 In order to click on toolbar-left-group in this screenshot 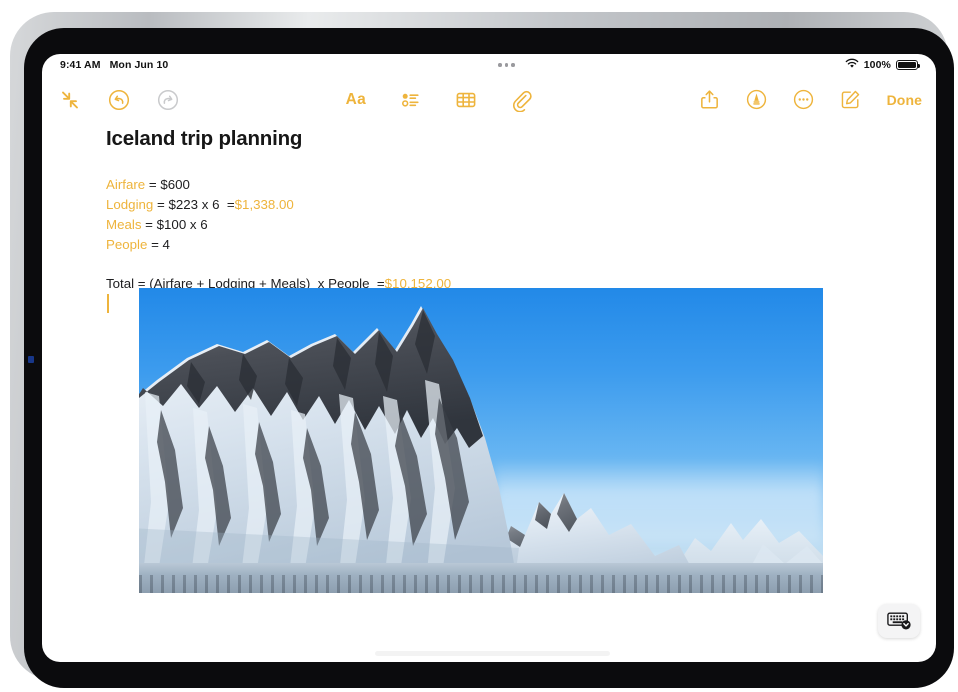, I will do `click(118, 99)`.